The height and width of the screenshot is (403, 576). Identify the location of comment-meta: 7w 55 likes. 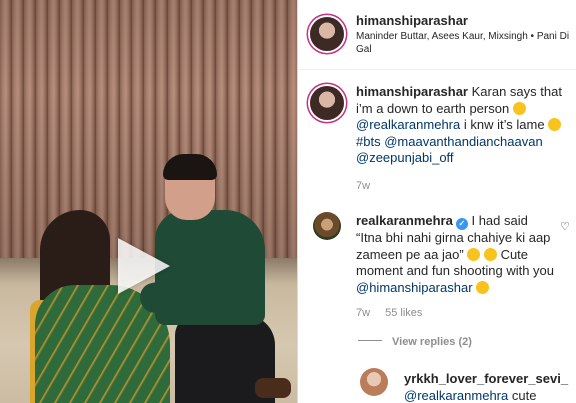
(389, 313).